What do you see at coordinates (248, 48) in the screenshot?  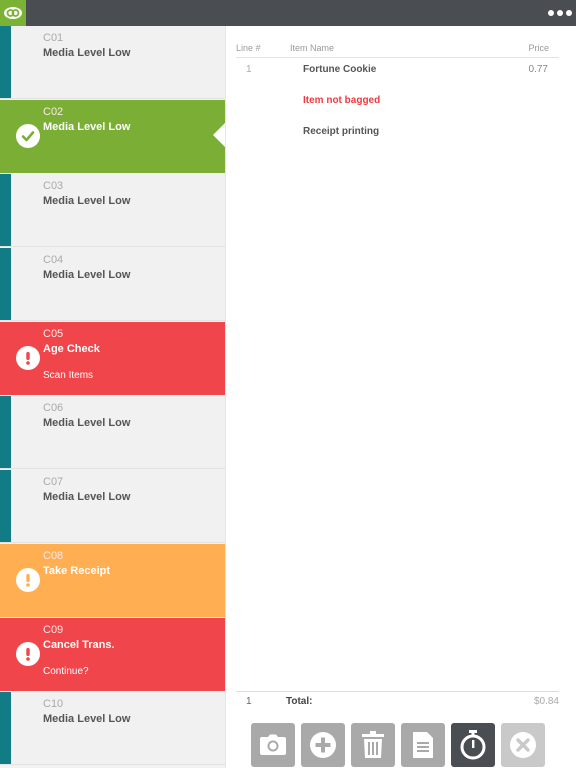 I see `column-header-line: Line #` at bounding box center [248, 48].